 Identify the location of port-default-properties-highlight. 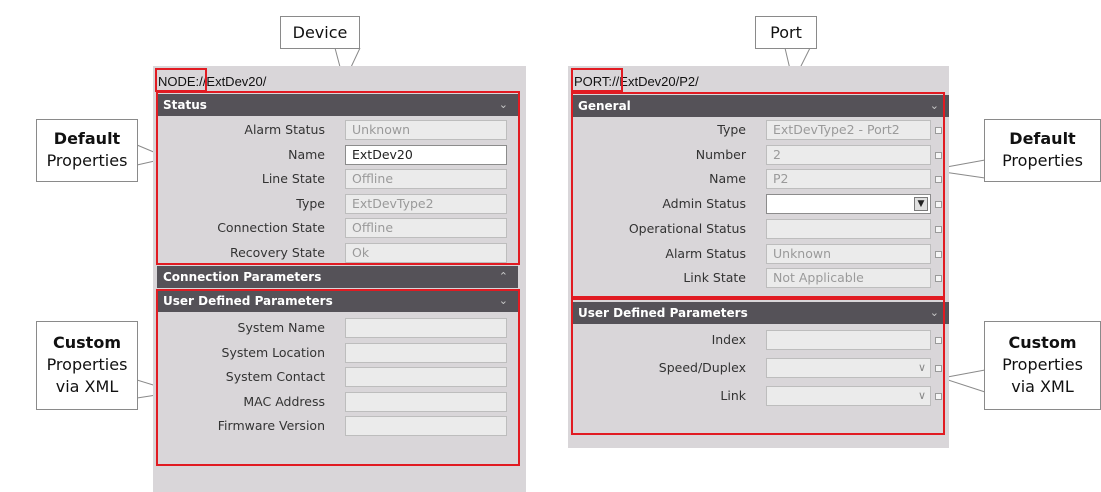
(758, 195).